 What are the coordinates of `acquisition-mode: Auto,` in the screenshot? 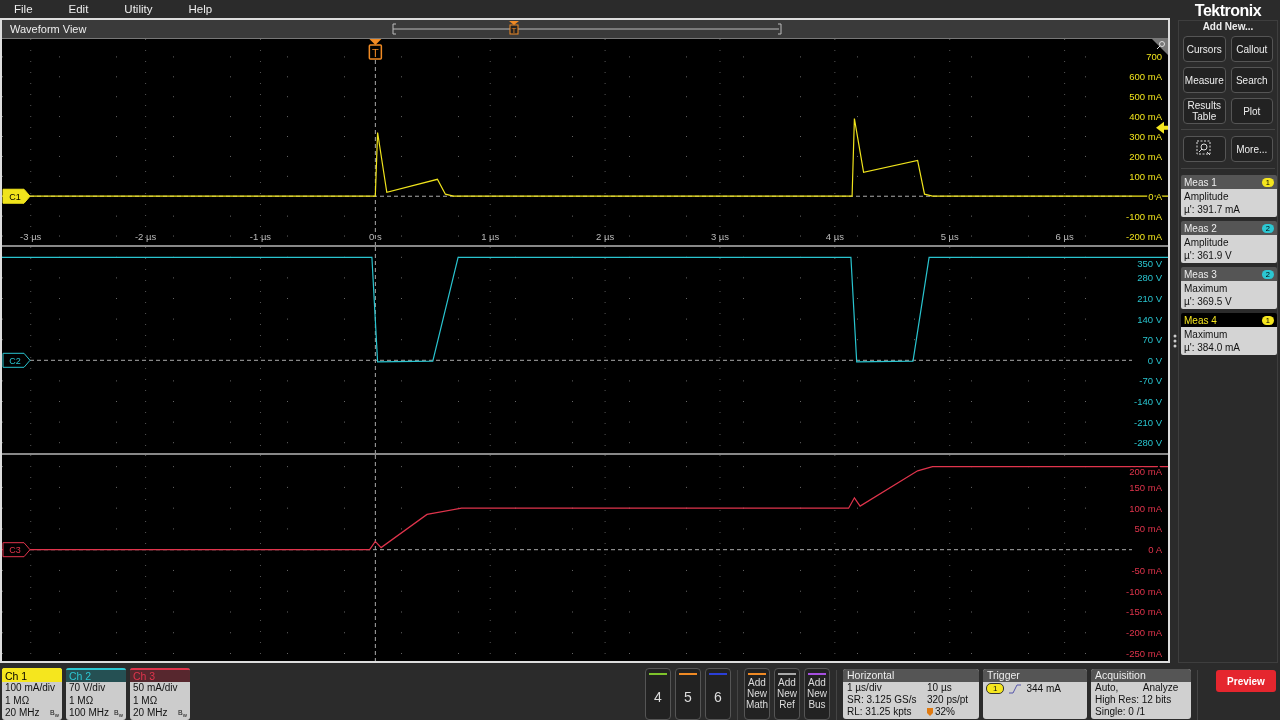 It's located at (1107, 688).